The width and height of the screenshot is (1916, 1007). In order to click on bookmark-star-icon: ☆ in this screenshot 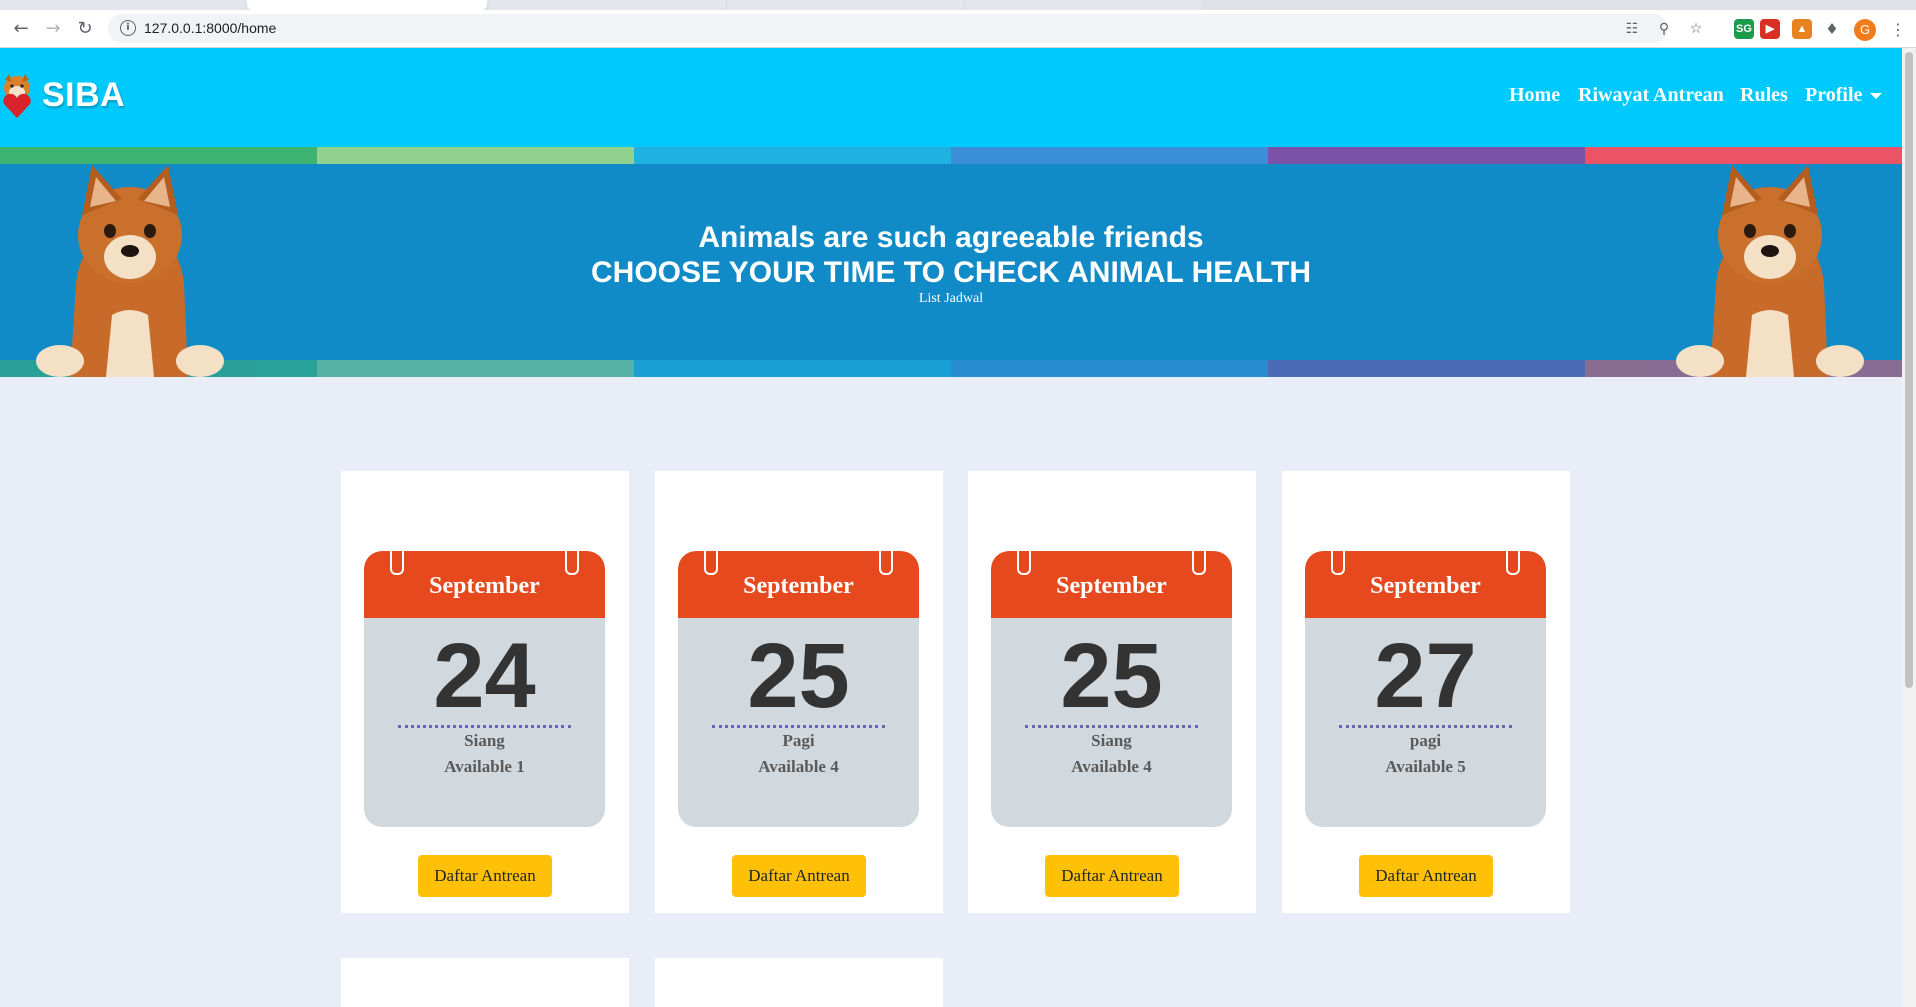, I will do `click(1696, 29)`.